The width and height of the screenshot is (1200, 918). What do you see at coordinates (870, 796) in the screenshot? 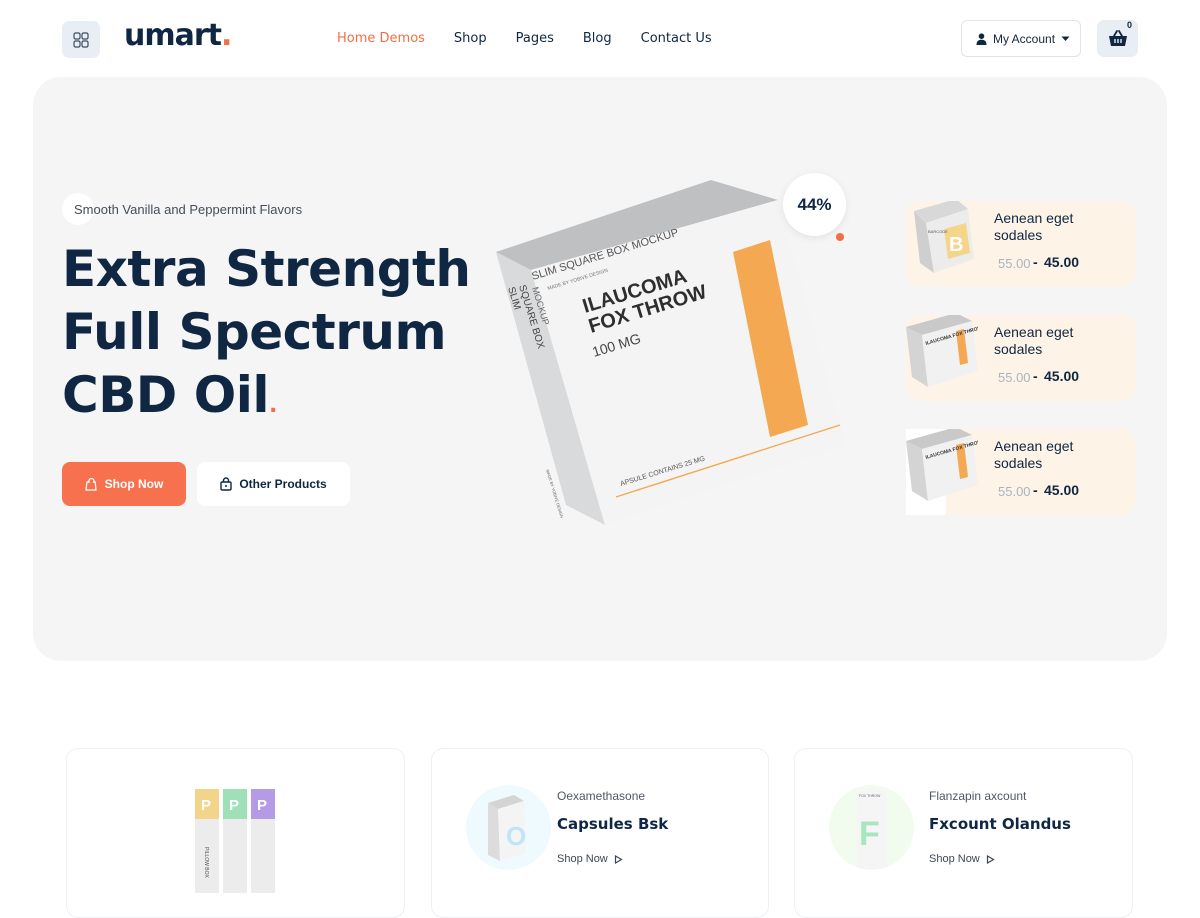
I see `fxcount-thumb-label: FOX THROW` at bounding box center [870, 796].